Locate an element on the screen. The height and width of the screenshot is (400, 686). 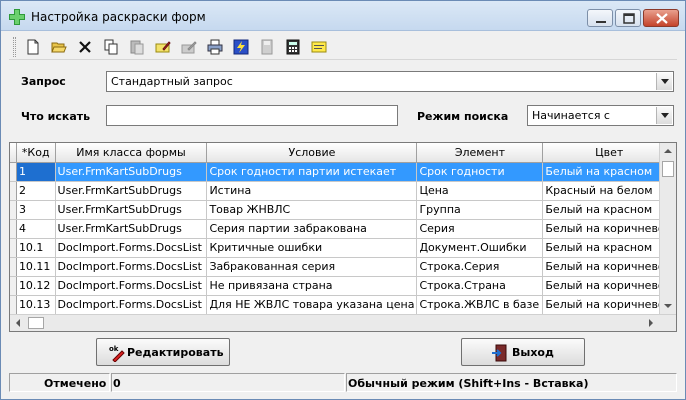
edit-disabled-icon is located at coordinates (189, 47).